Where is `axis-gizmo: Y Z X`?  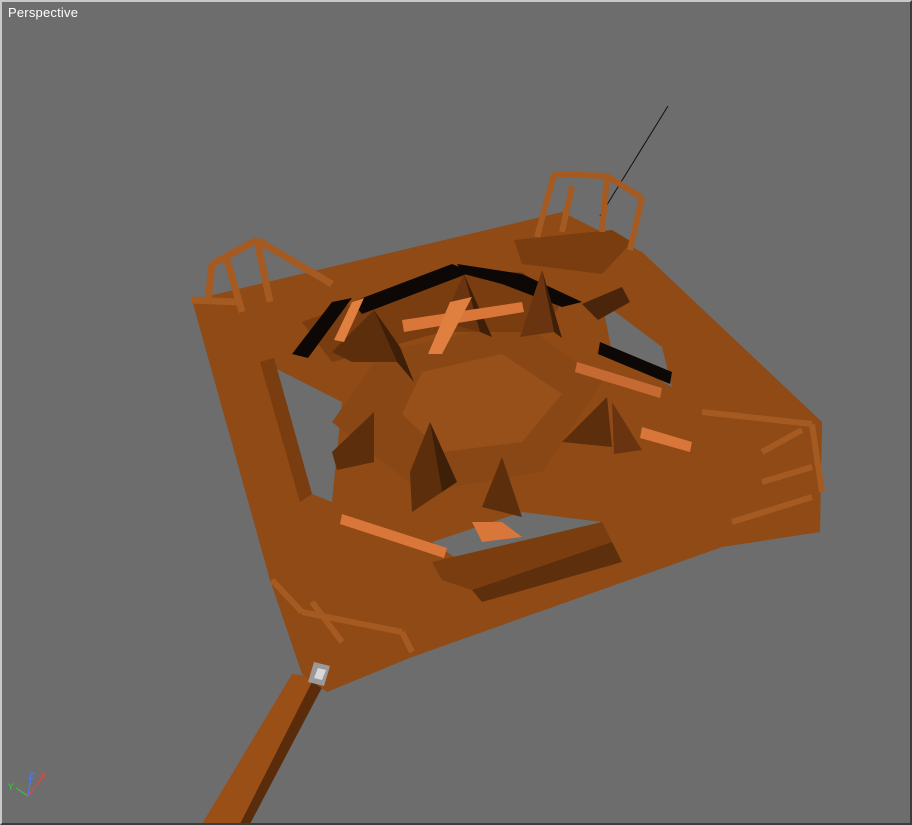
axis-gizmo: Y Z X is located at coordinates (26, 784).